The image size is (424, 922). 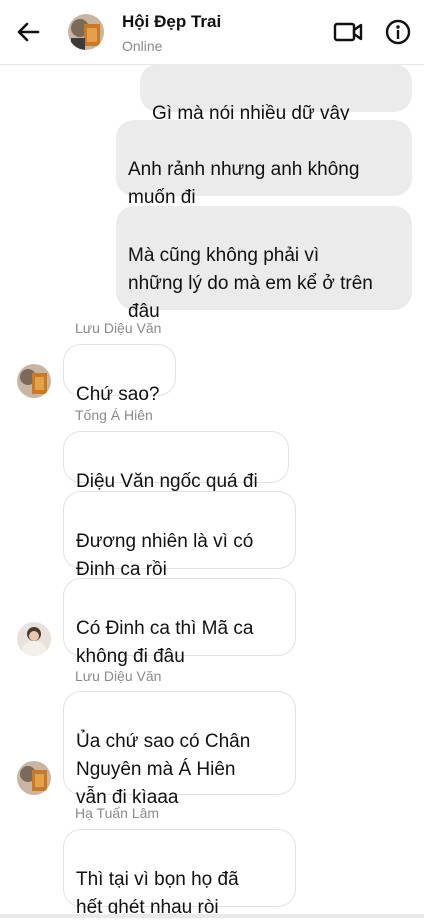 What do you see at coordinates (165, 642) in the screenshot?
I see `message-text: Có Đinh ca thì Mã ca không đi đâu` at bounding box center [165, 642].